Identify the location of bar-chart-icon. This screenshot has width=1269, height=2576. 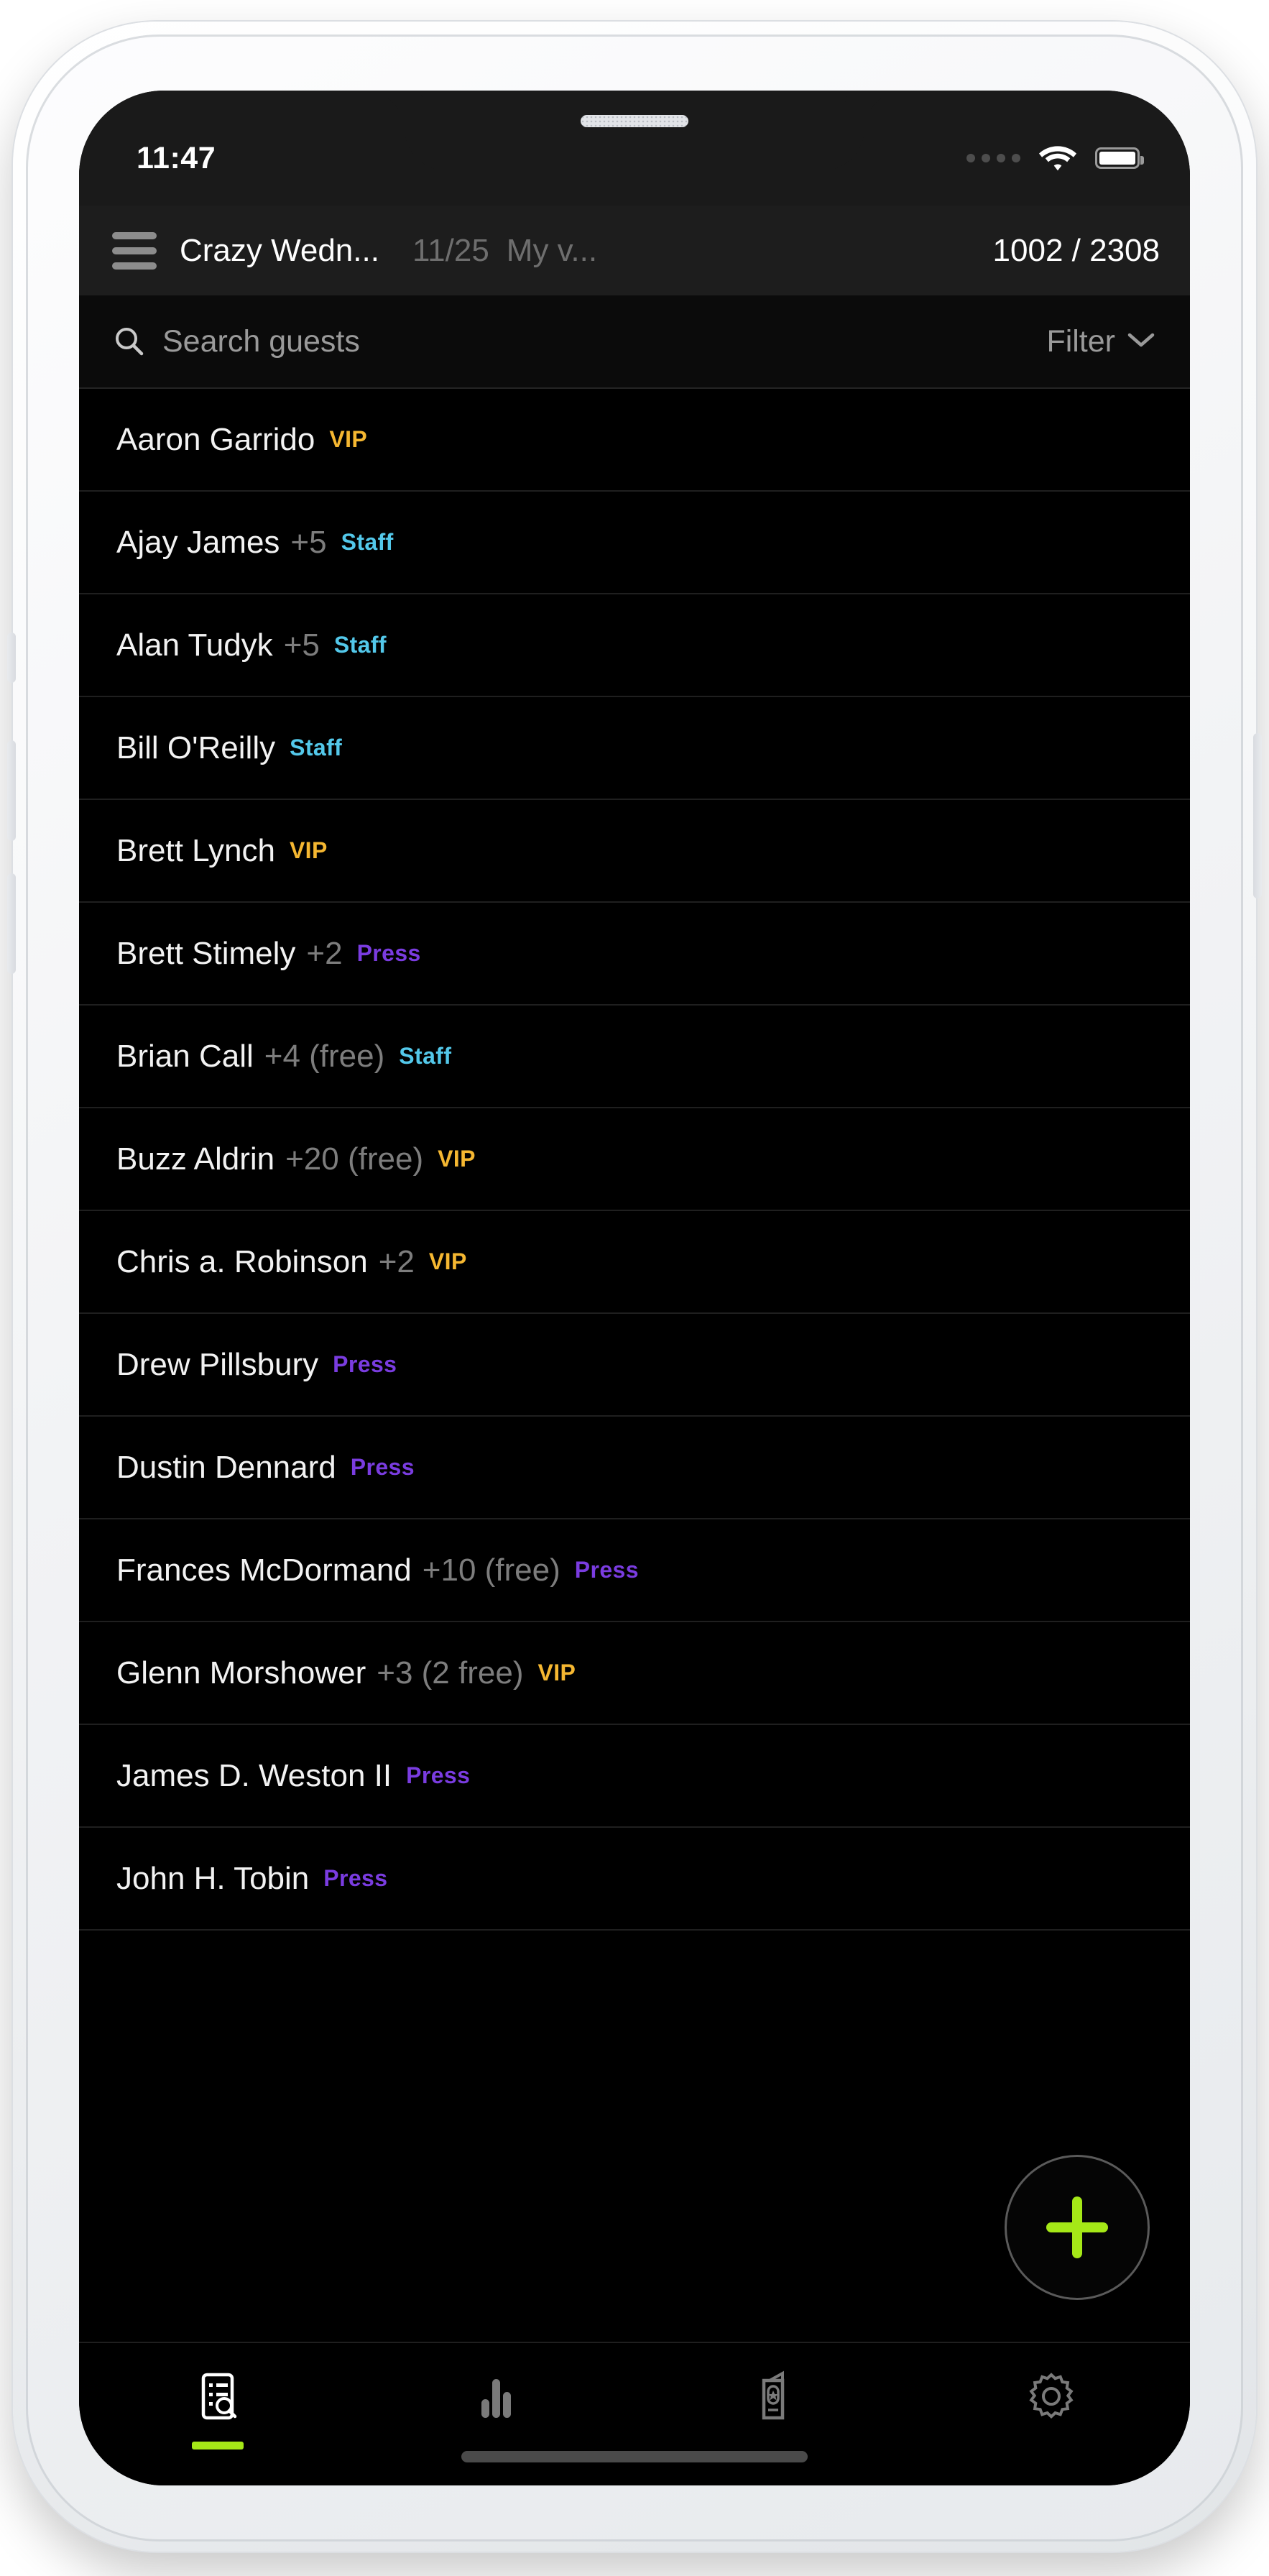
(496, 2398).